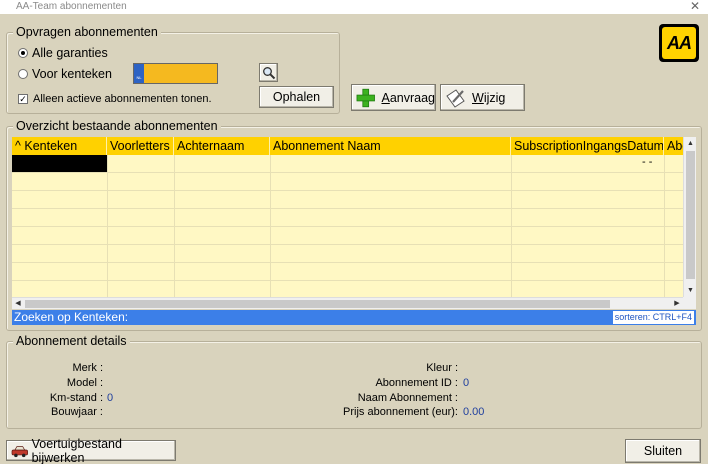 The height and width of the screenshot is (464, 708). Describe the element at coordinates (690, 290) in the screenshot. I see `scroll-down-icon: ▼` at that location.